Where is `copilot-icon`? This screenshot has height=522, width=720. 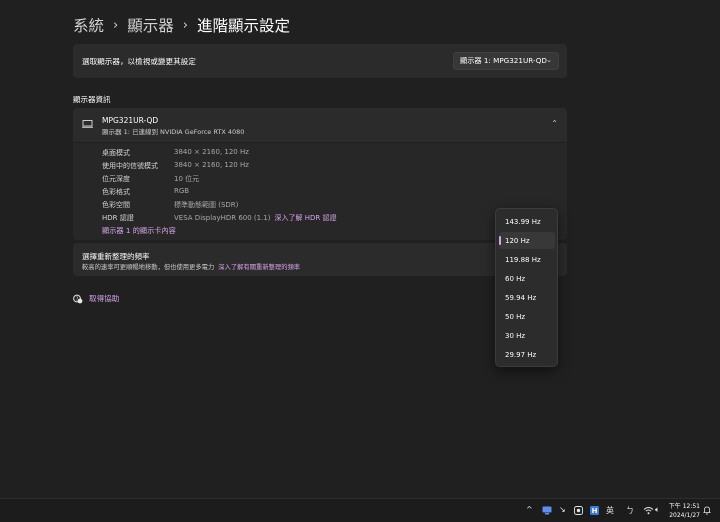
copilot-icon is located at coordinates (578, 510).